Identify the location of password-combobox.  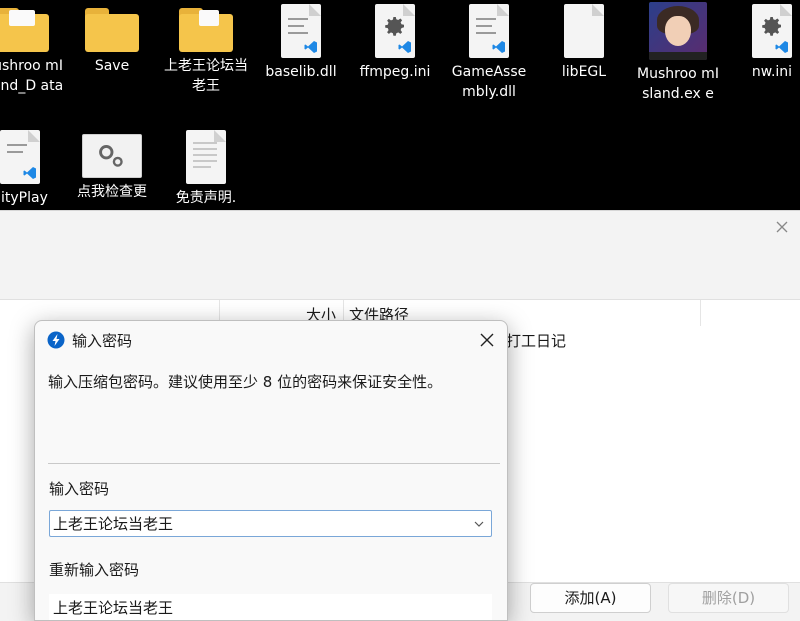
(270, 523).